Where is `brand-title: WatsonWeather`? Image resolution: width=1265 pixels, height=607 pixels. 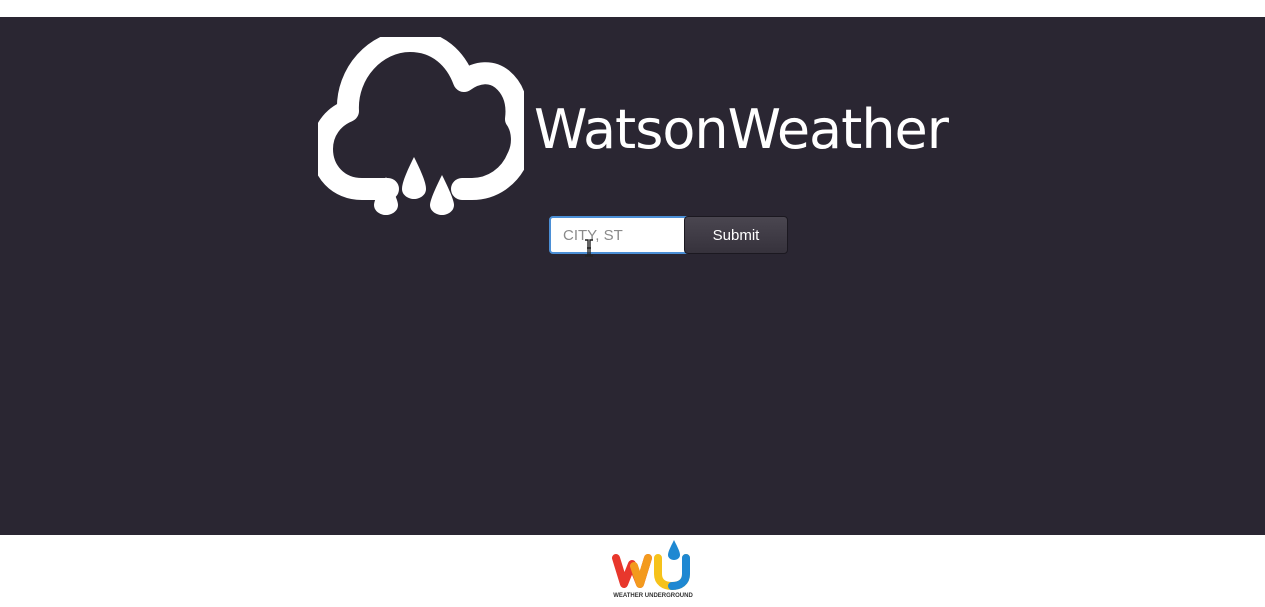 brand-title: WatsonWeather is located at coordinates (741, 129).